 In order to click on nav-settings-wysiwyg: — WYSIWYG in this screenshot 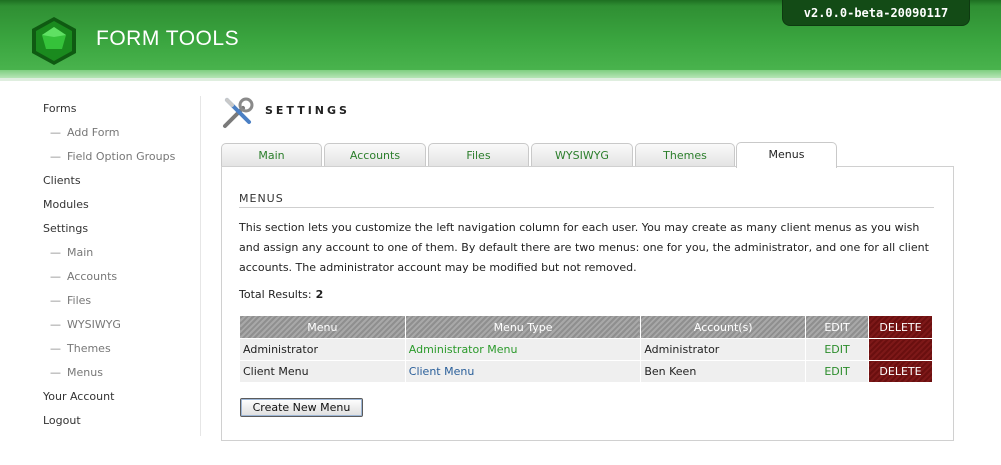, I will do `click(85, 324)`.